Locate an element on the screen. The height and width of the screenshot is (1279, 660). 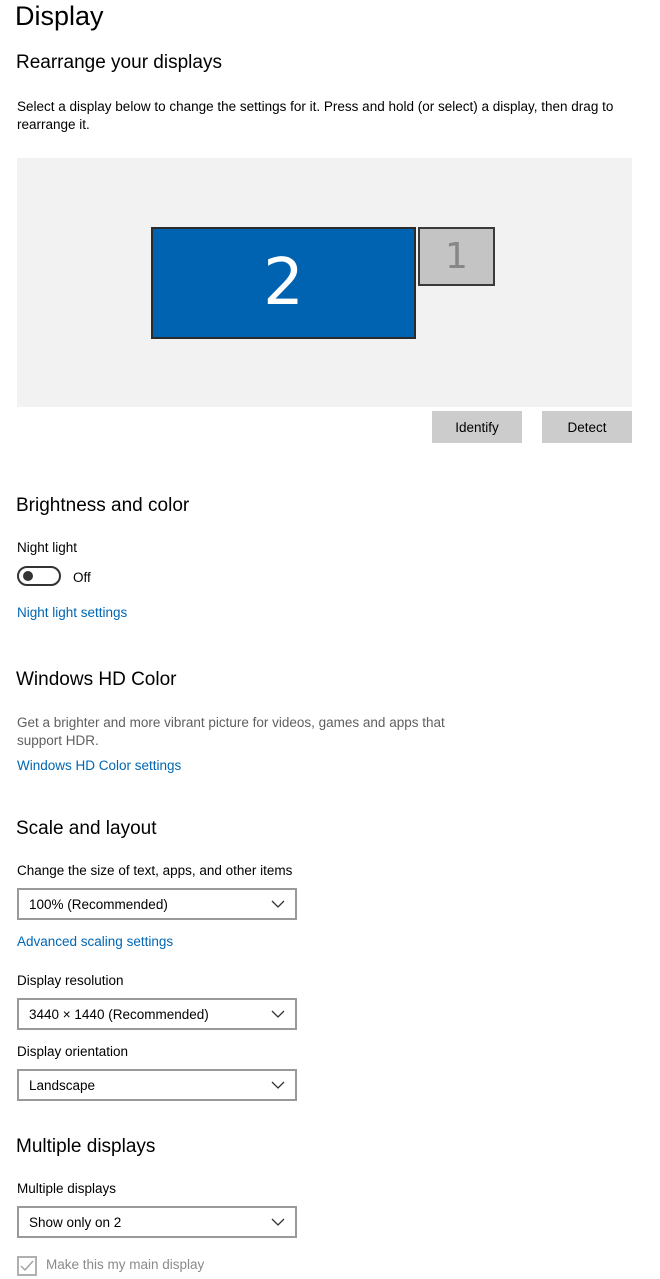
orientation-dropdown-value: Landscape is located at coordinates (62, 1085).